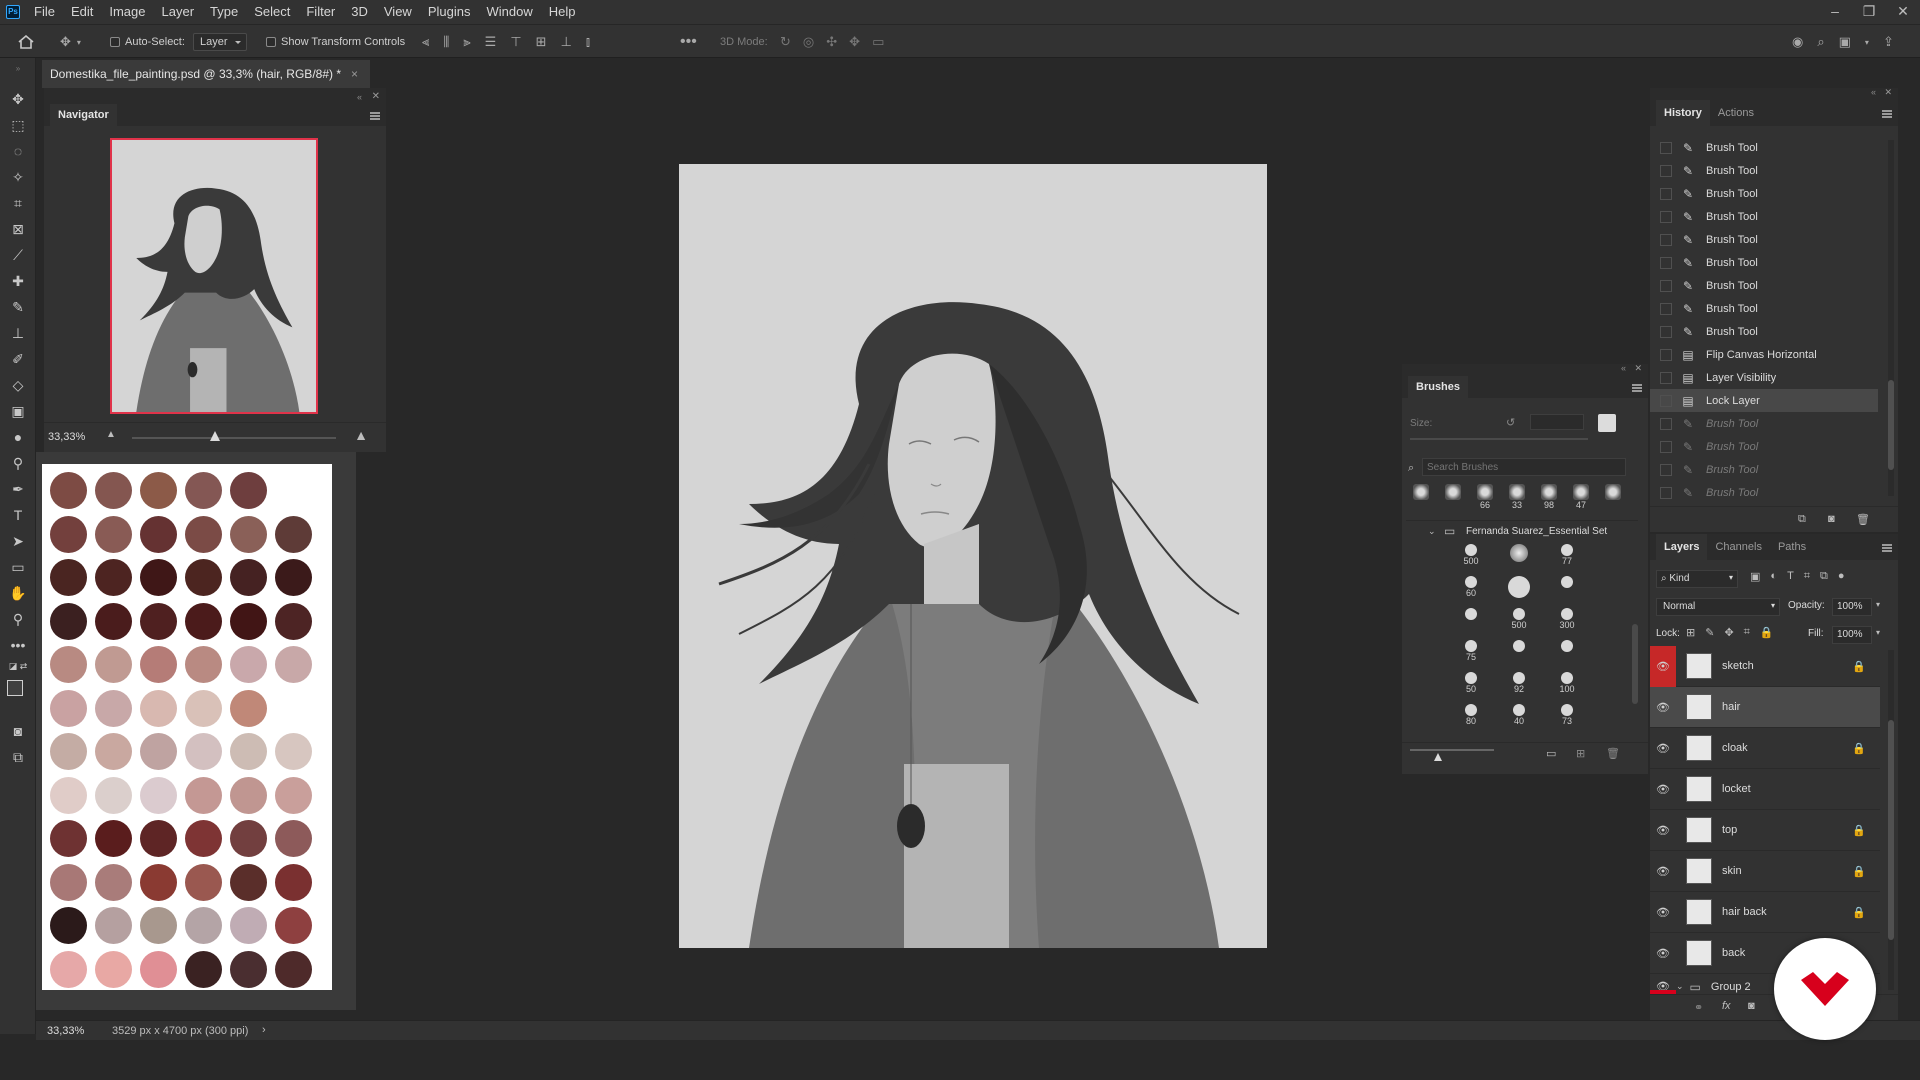  Describe the element at coordinates (18, 151) in the screenshot. I see `lasso-tool-icon: ◌` at that location.